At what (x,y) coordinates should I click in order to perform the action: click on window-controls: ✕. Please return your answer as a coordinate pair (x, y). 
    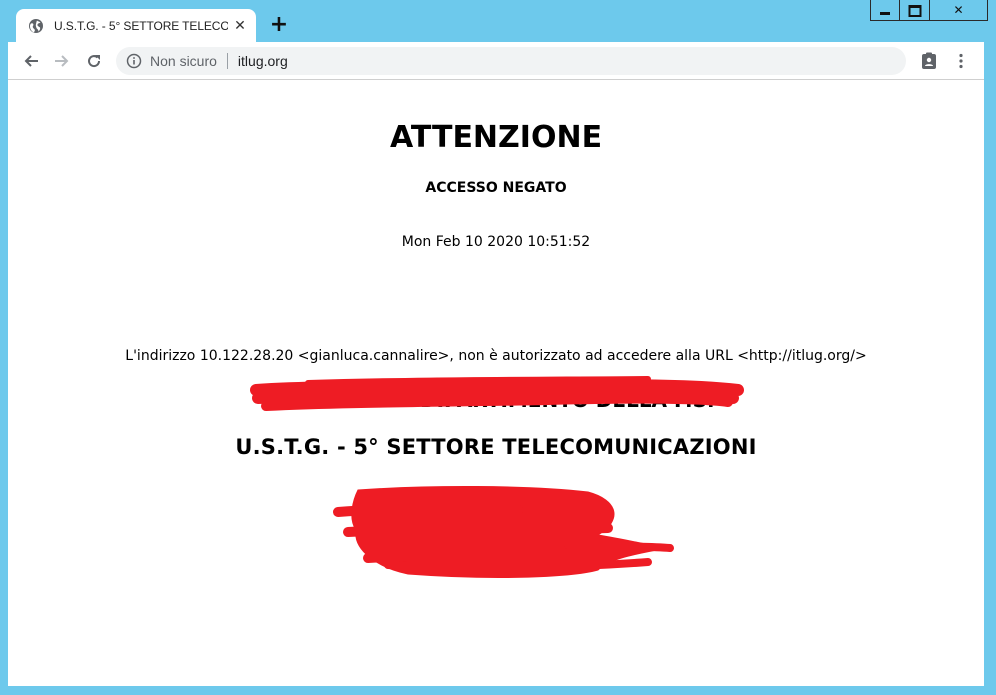
    Looking at the image, I should click on (929, 10).